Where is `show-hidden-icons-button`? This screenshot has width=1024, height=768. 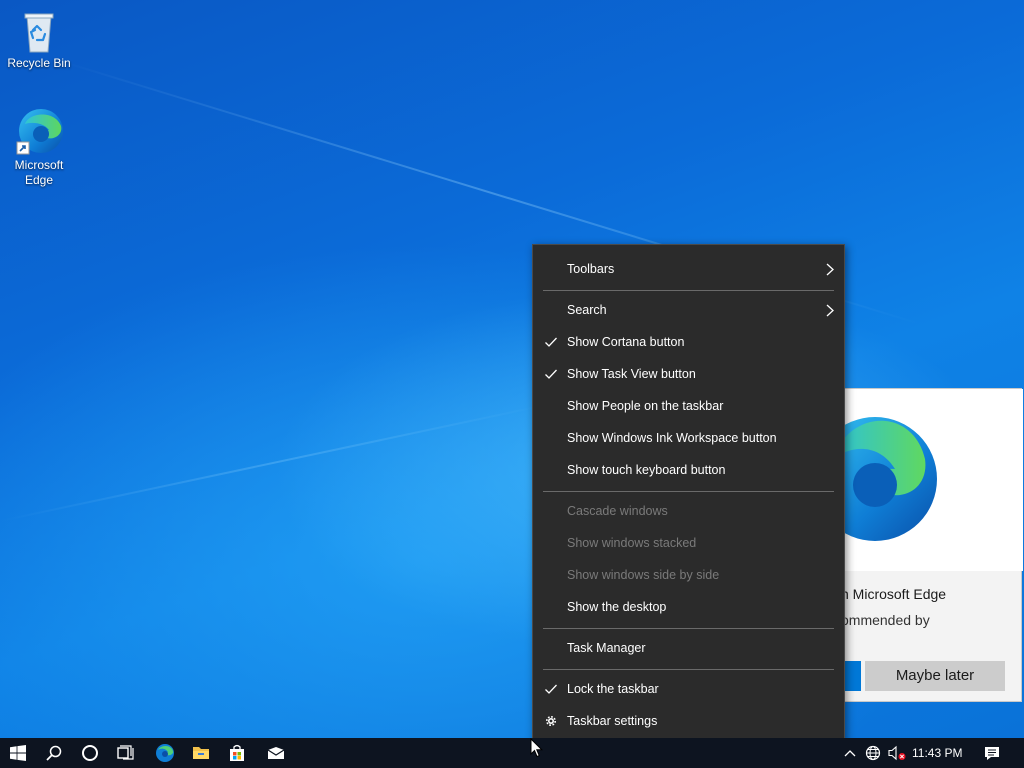 show-hidden-icons-button is located at coordinates (850, 753).